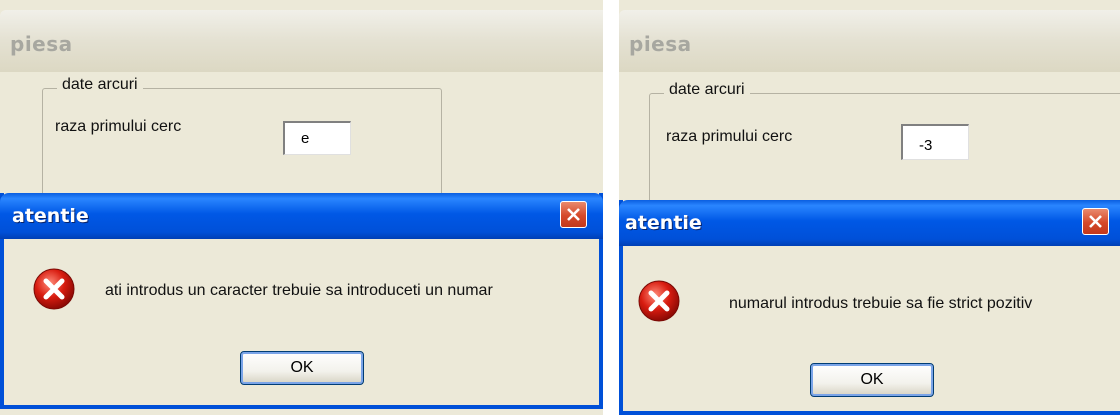 This screenshot has width=1120, height=415. What do you see at coordinates (317, 138) in the screenshot?
I see `raza-input: e` at bounding box center [317, 138].